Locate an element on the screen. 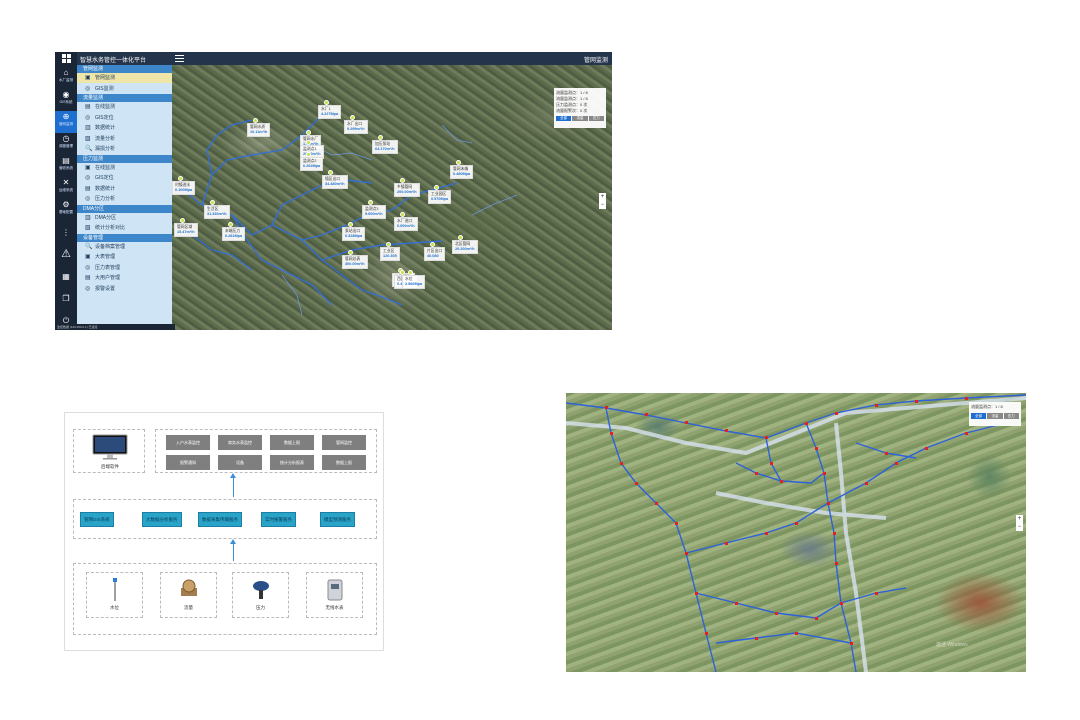 The height and width of the screenshot is (720, 1080). sidebar-item-dispatch: ◷ 调度管理 is located at coordinates (66, 144).